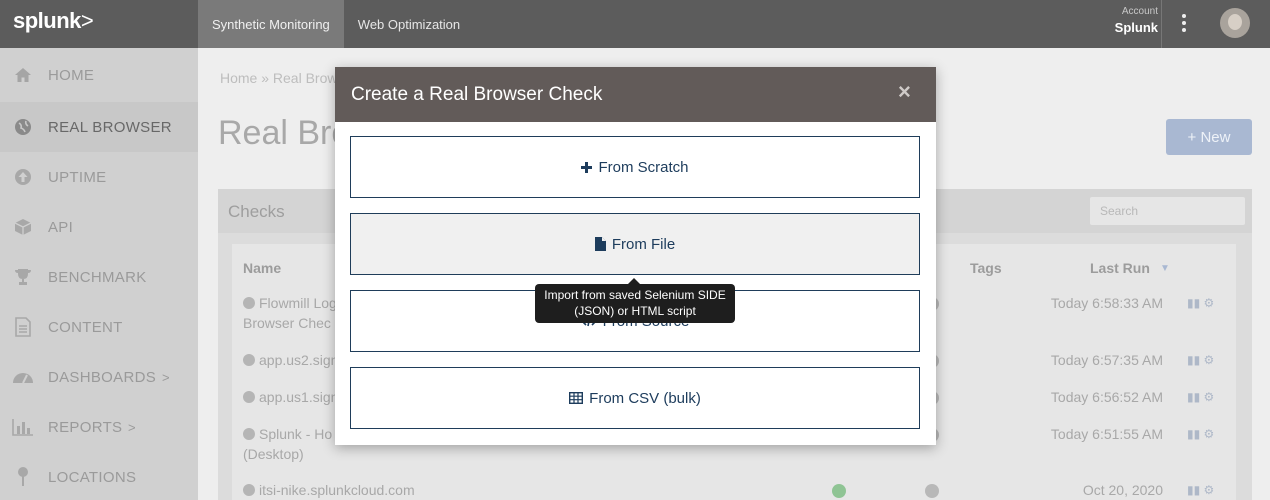  What do you see at coordinates (477, 94) in the screenshot?
I see `modal-title: Create a Real Browser Check` at bounding box center [477, 94].